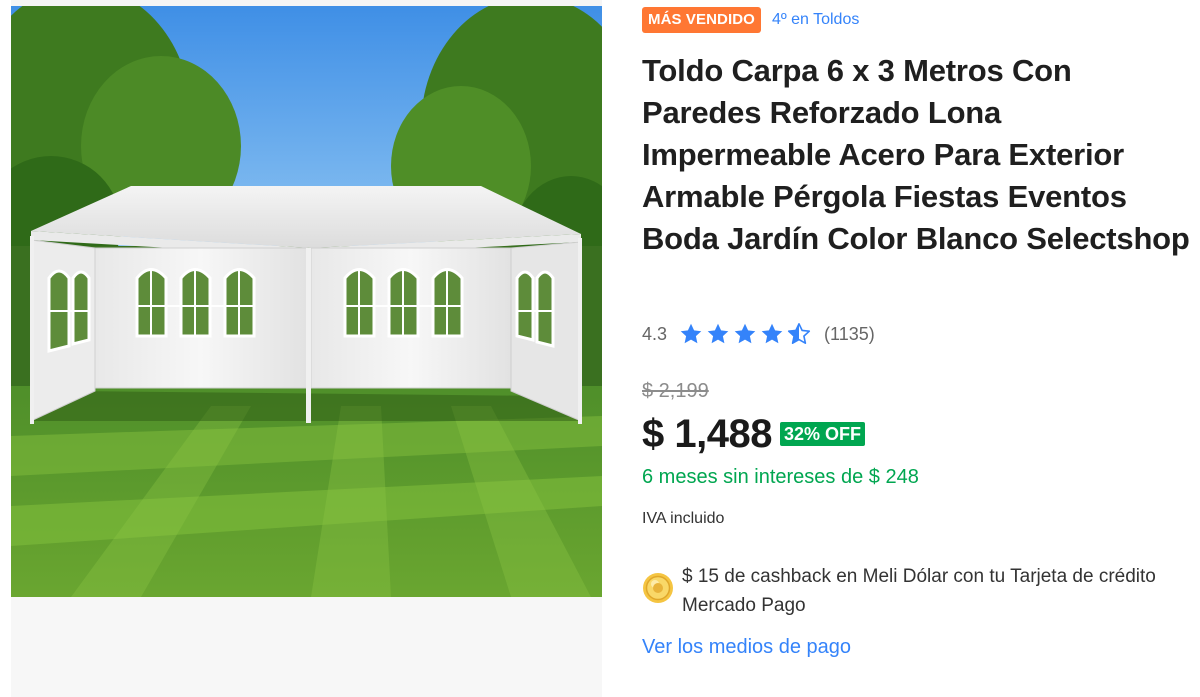 The width and height of the screenshot is (1200, 697). I want to click on original-price: $ 2,199, so click(675, 391).